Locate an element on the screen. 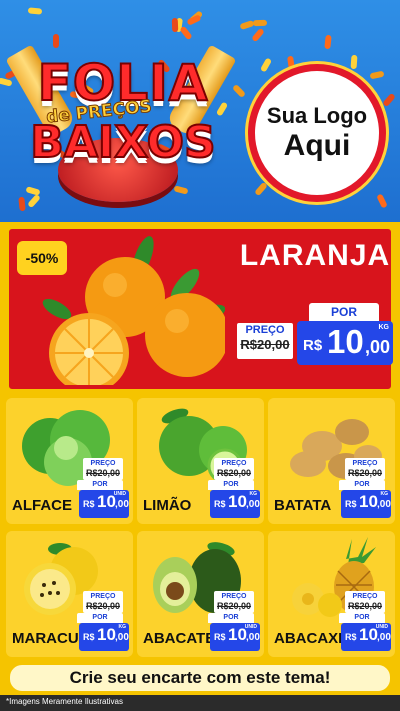 This screenshot has height=711, width=400. featured-new-price: R$ 10 ,00 KG is located at coordinates (345, 343).